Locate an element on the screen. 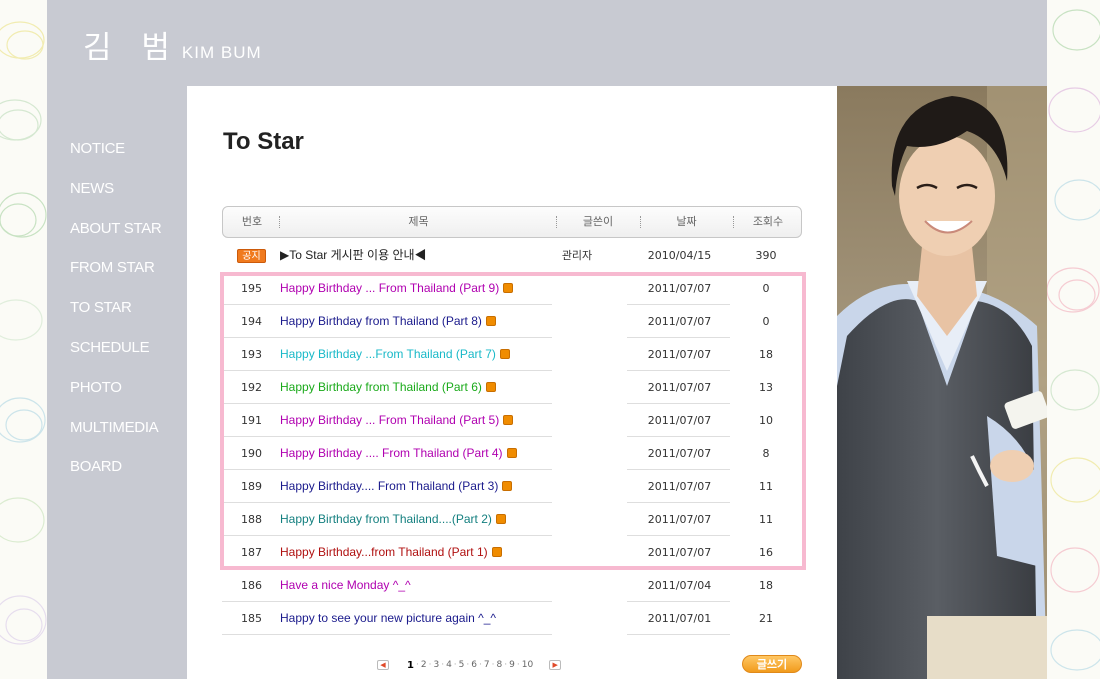 The height and width of the screenshot is (679, 1100). post-title-cell: Happy Birthday from Thailand....(Part 2) is located at coordinates (393, 519).